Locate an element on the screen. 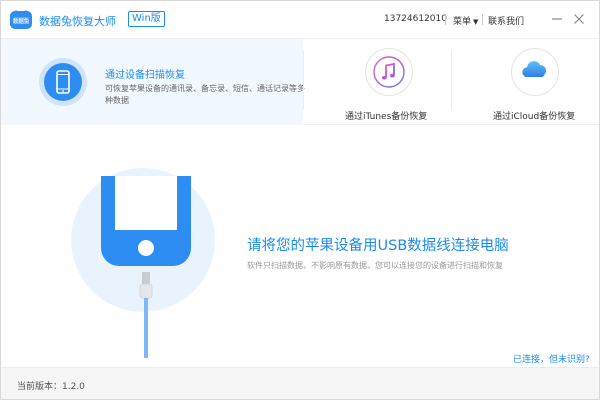 The height and width of the screenshot is (400, 600). close-button is located at coordinates (579, 19).